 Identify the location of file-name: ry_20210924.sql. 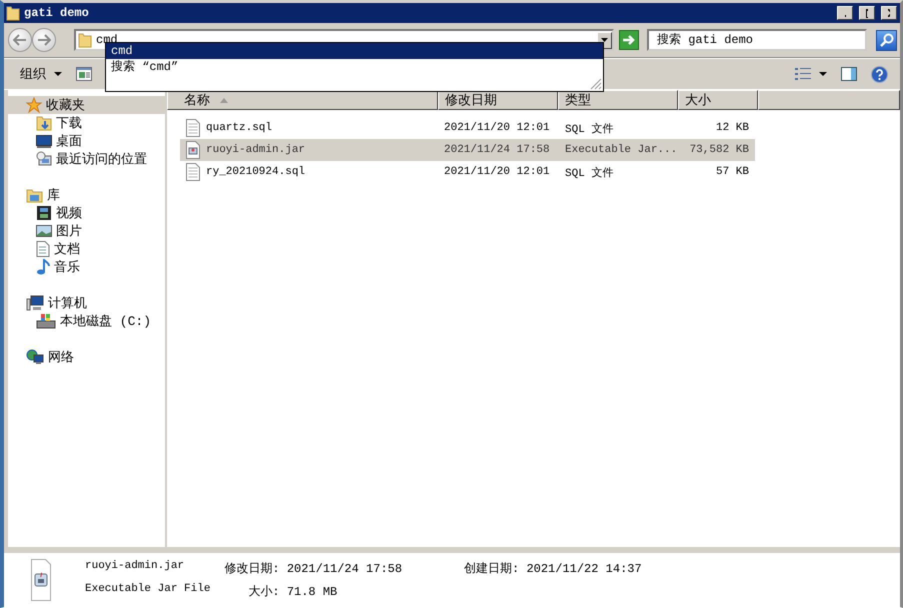
(256, 172).